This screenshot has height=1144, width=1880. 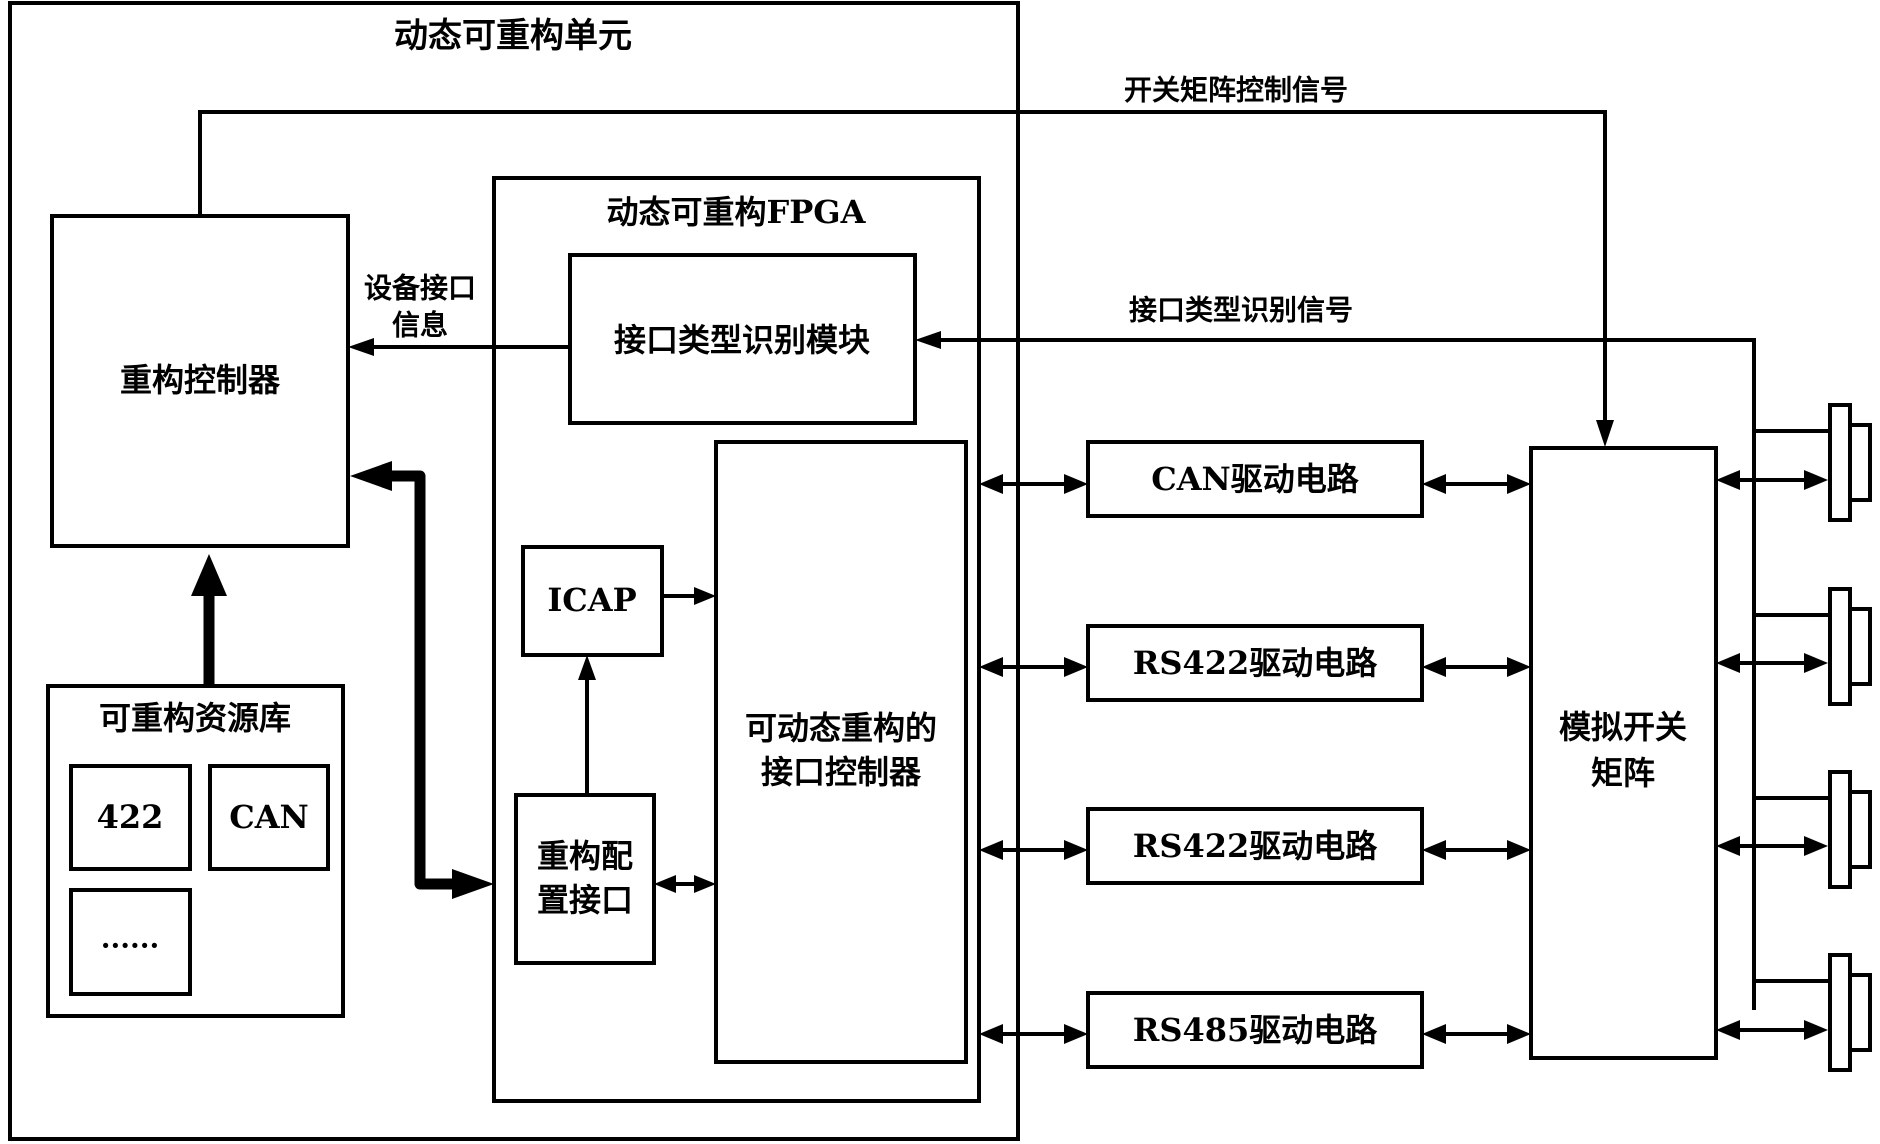 I want to click on icap-label: ICAP, so click(x=591, y=600).